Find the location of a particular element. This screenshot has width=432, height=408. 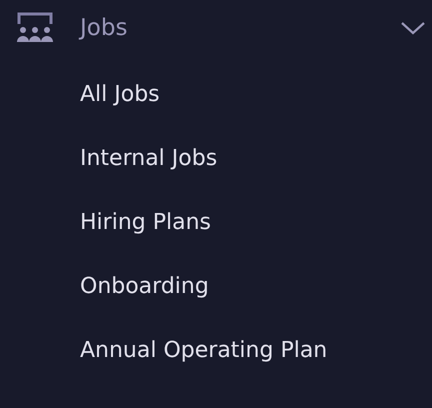

nav-link: Onboarding is located at coordinates (144, 287).